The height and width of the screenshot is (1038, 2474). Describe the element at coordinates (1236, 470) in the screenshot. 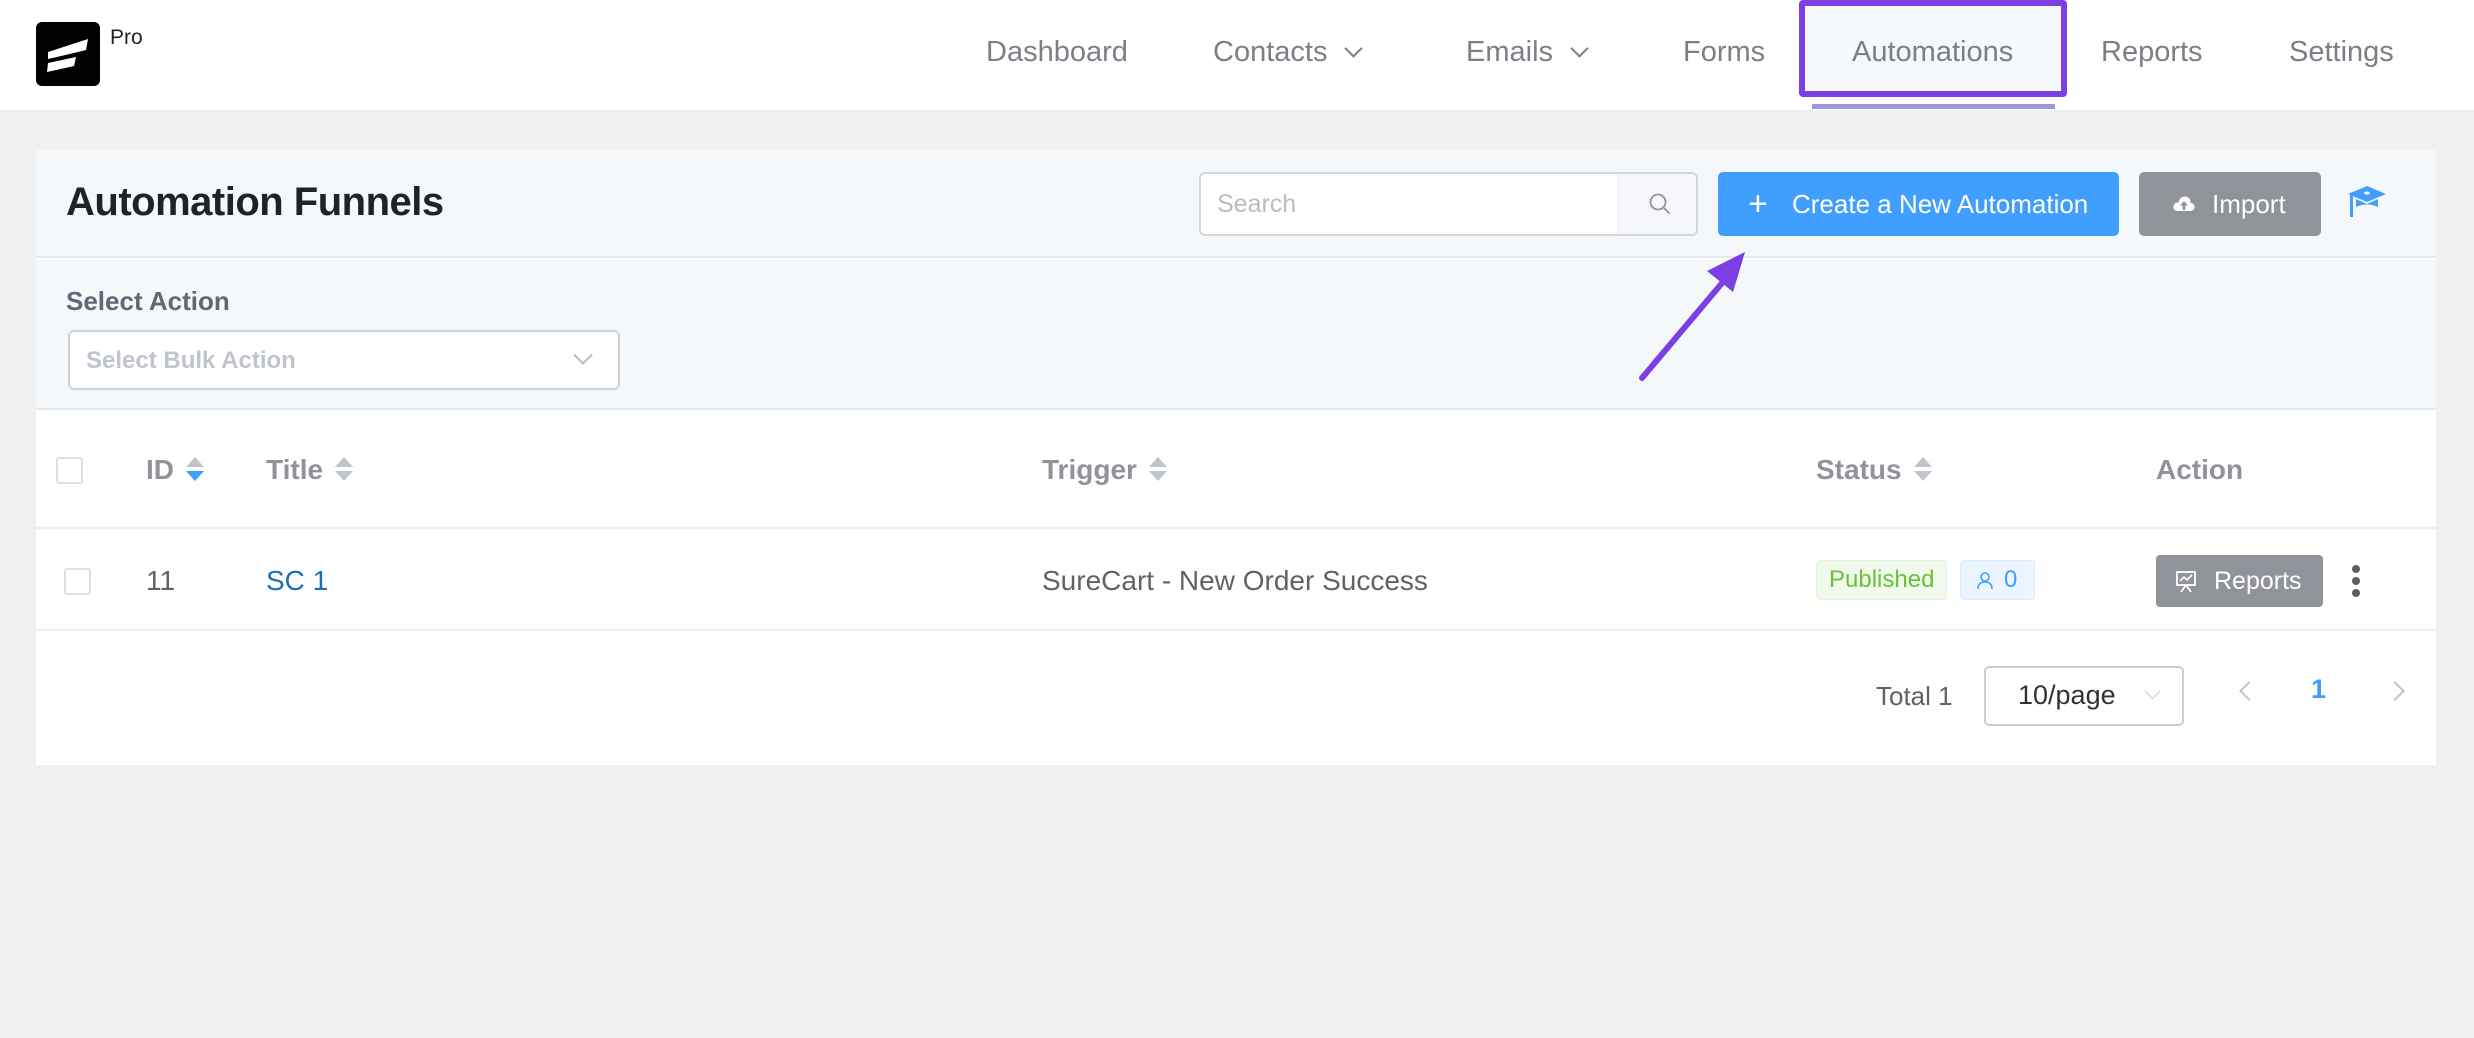

I see `table-header: ID Title Trigger Status Action` at that location.